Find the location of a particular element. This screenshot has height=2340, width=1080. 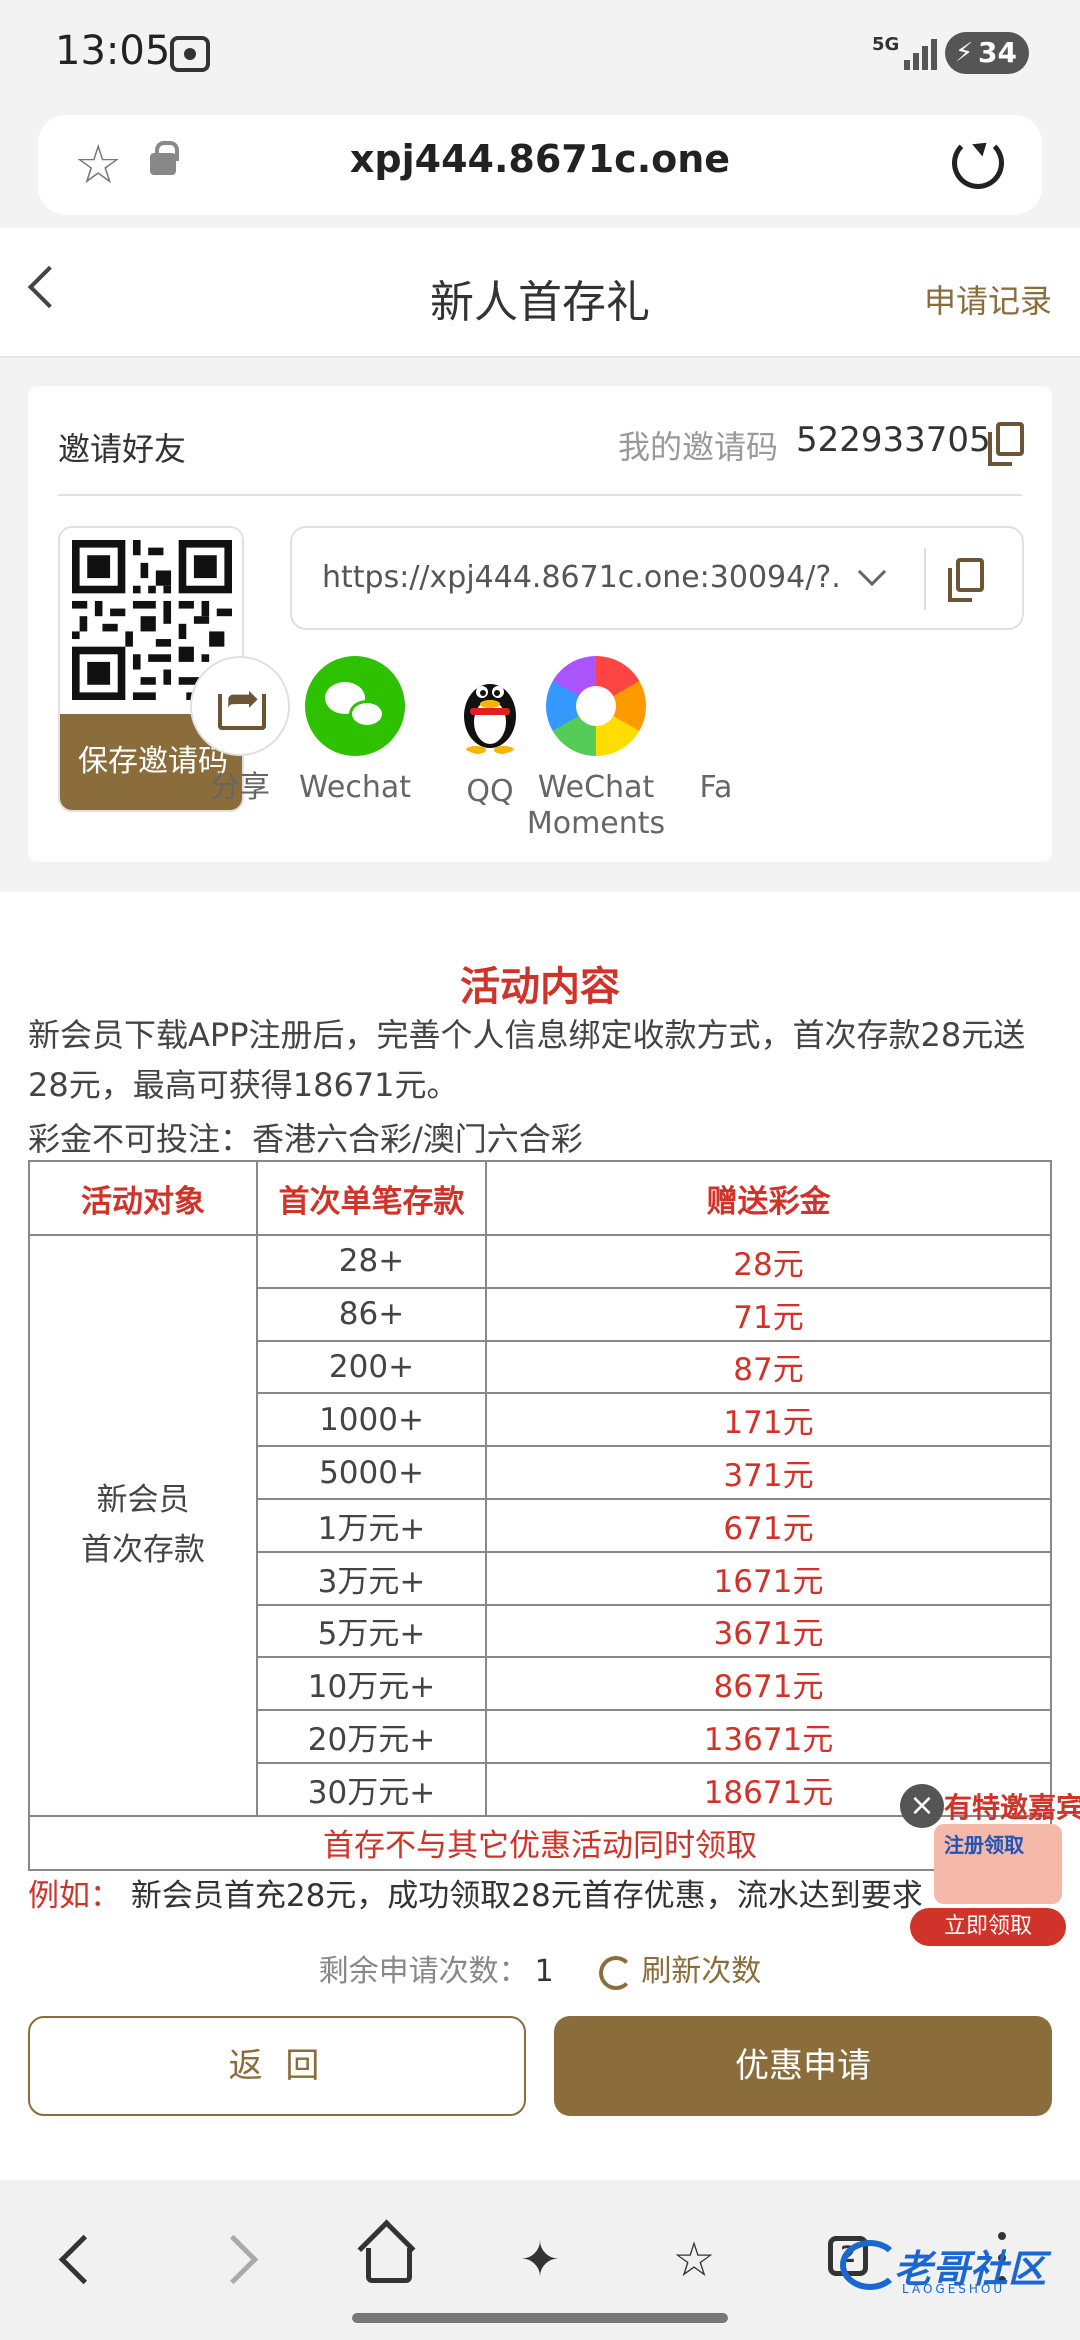

moments-icon is located at coordinates (596, 706).